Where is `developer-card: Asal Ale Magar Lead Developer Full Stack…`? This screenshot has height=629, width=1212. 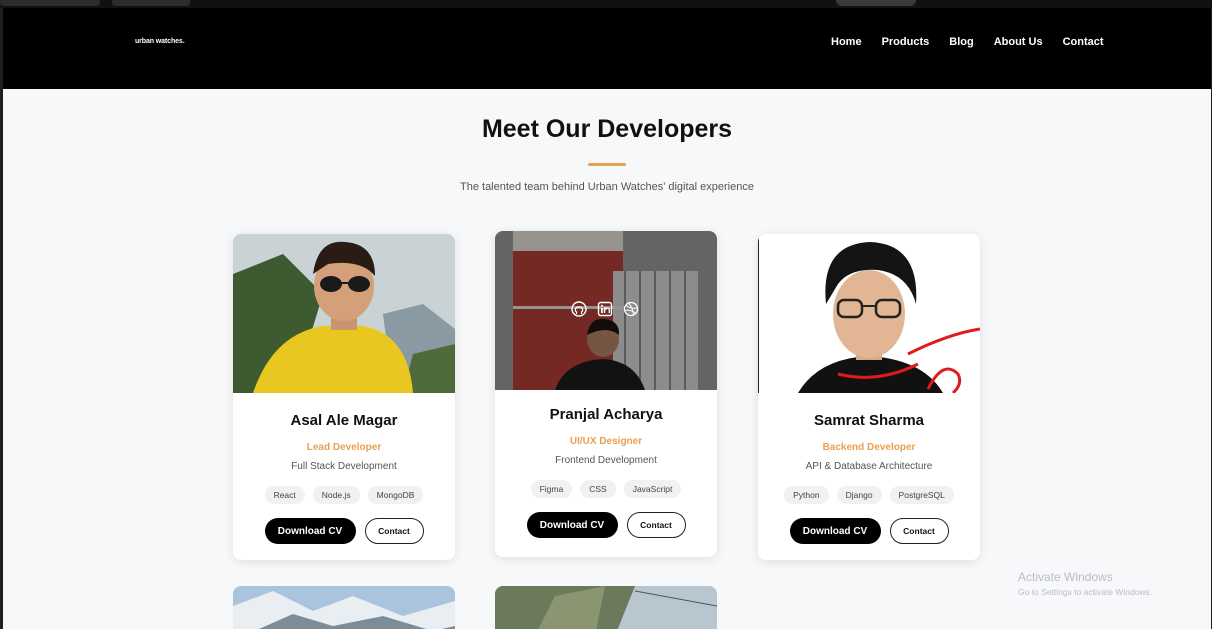
developer-card: Asal Ale Magar Lead Developer Full Stack… is located at coordinates (344, 397).